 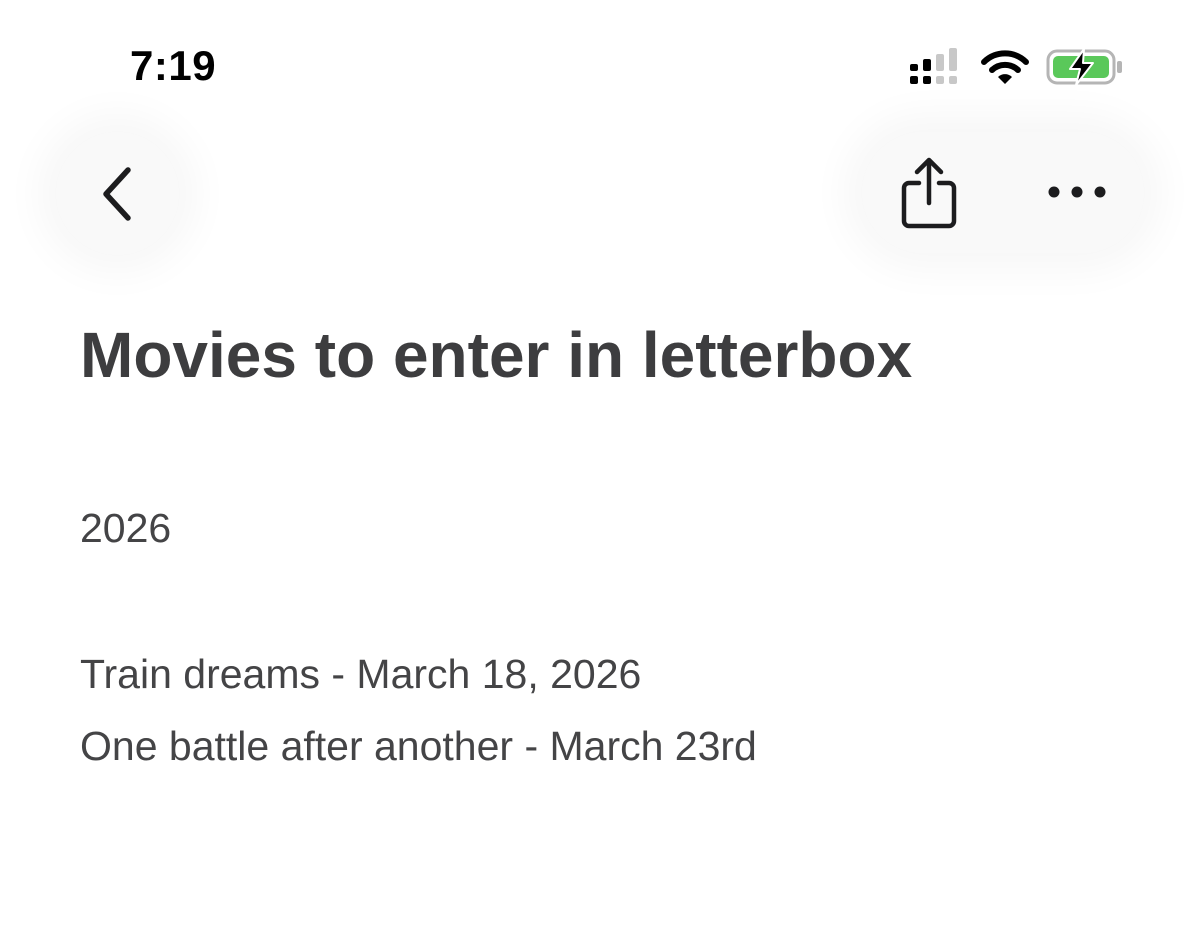 I want to click on ellipsis-icon, so click(x=1077, y=192).